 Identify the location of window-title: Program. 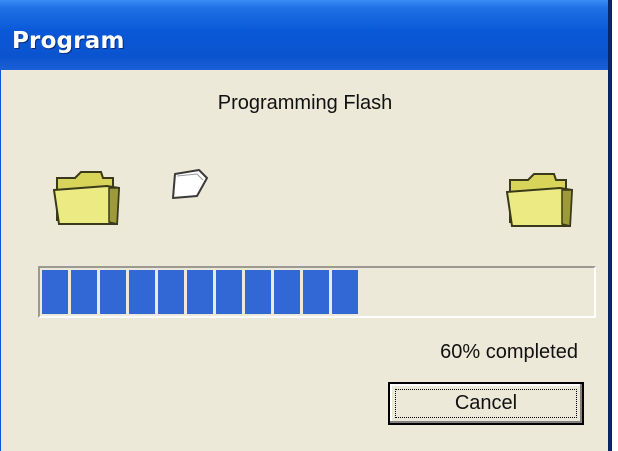
(68, 41).